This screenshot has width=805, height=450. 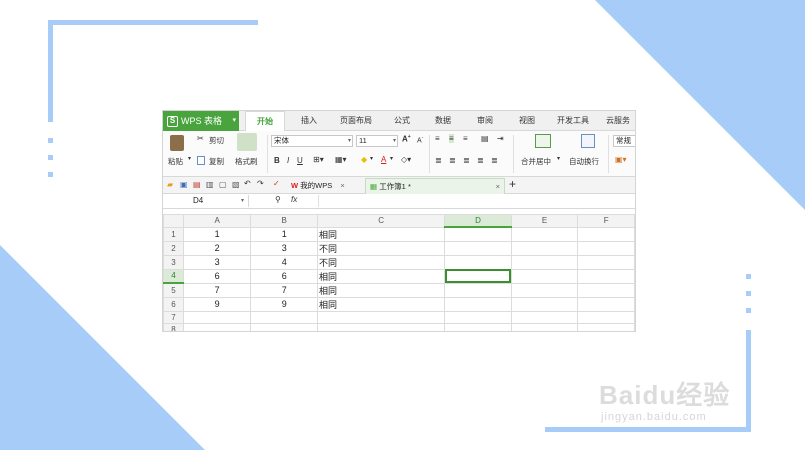 What do you see at coordinates (606, 304) in the screenshot?
I see `cell-f6` at bounding box center [606, 304].